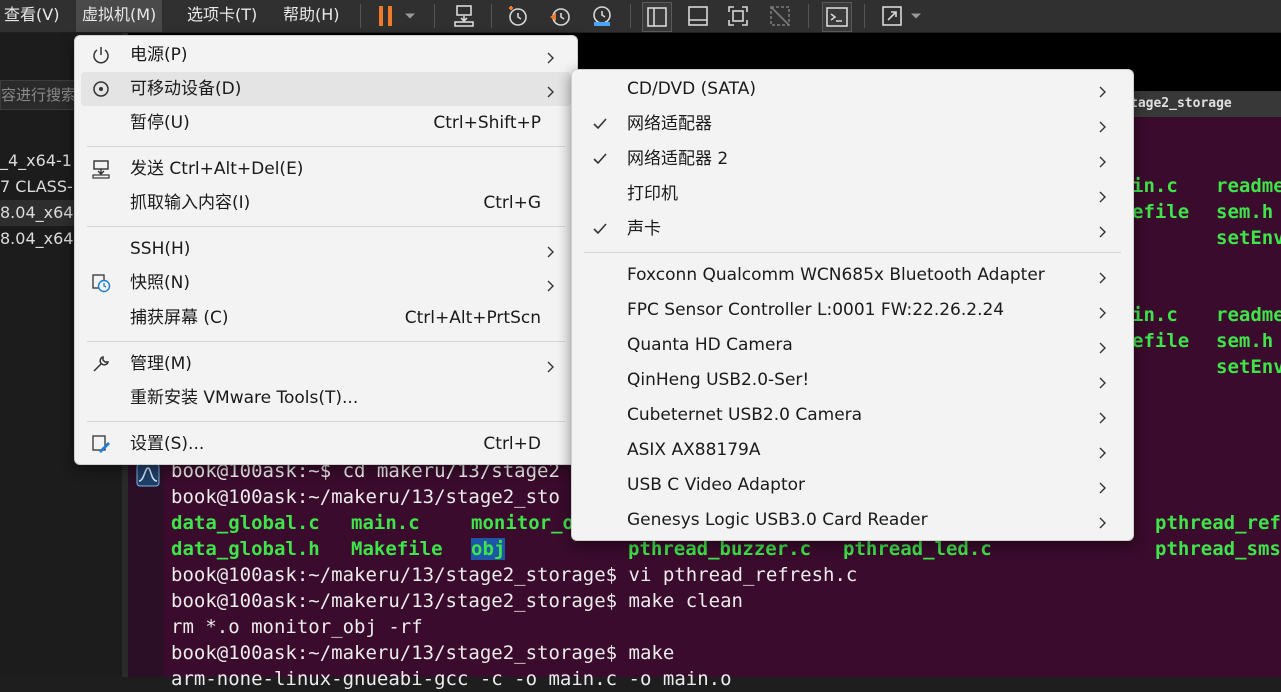 Image resolution: width=1281 pixels, height=692 pixels. Describe the element at coordinates (1181, 104) in the screenshot. I see `terminal-tab-title: tage2_storage` at that location.